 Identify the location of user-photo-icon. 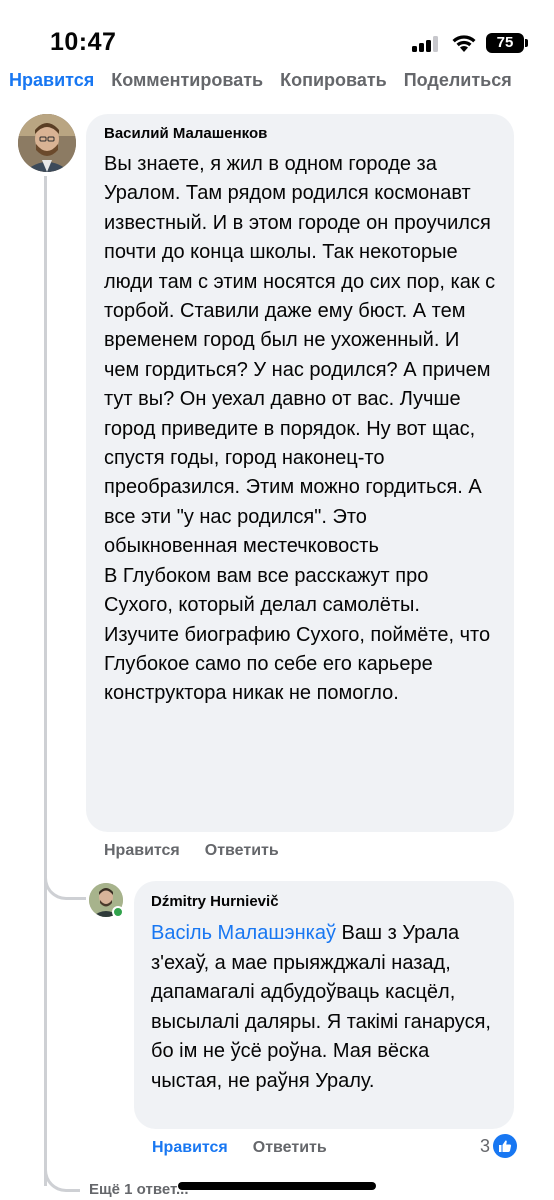
(47, 143).